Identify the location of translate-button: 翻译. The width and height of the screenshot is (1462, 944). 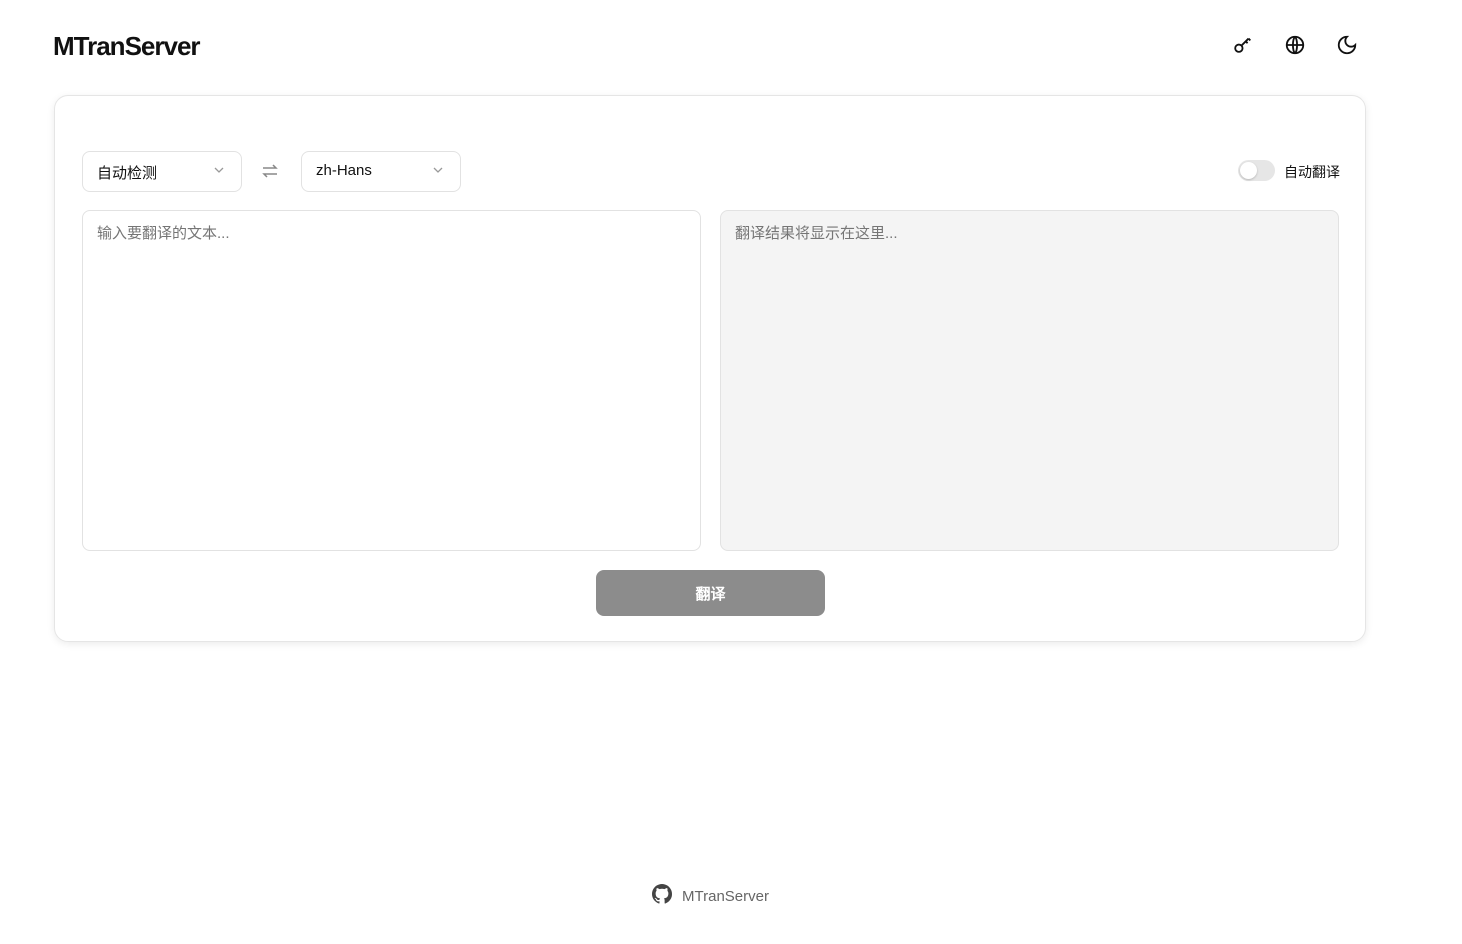
(710, 593).